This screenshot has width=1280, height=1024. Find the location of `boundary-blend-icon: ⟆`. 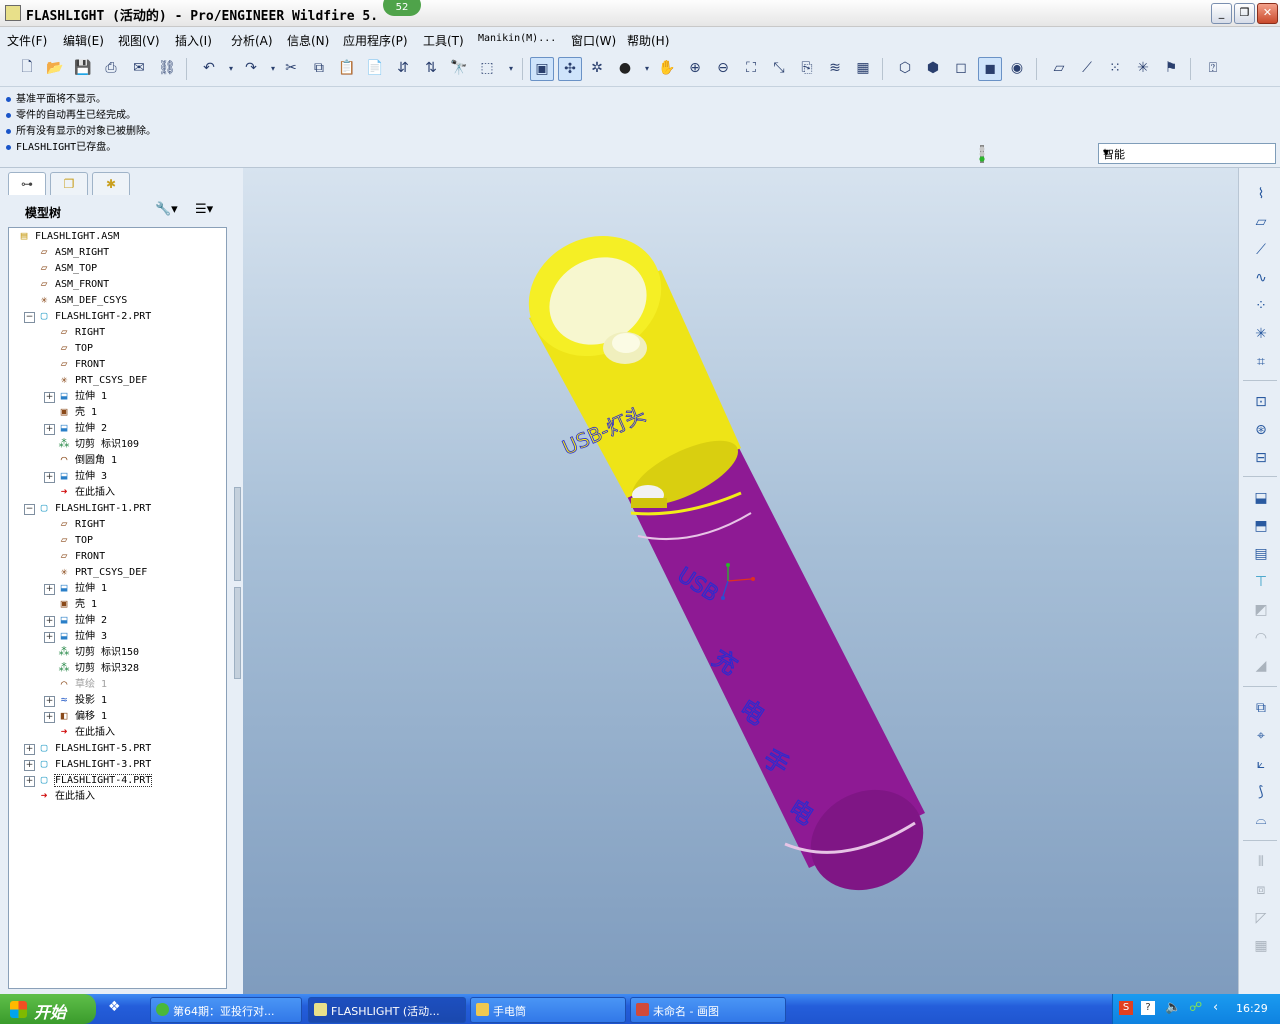

boundary-blend-icon: ⟆ is located at coordinates (1261, 792).